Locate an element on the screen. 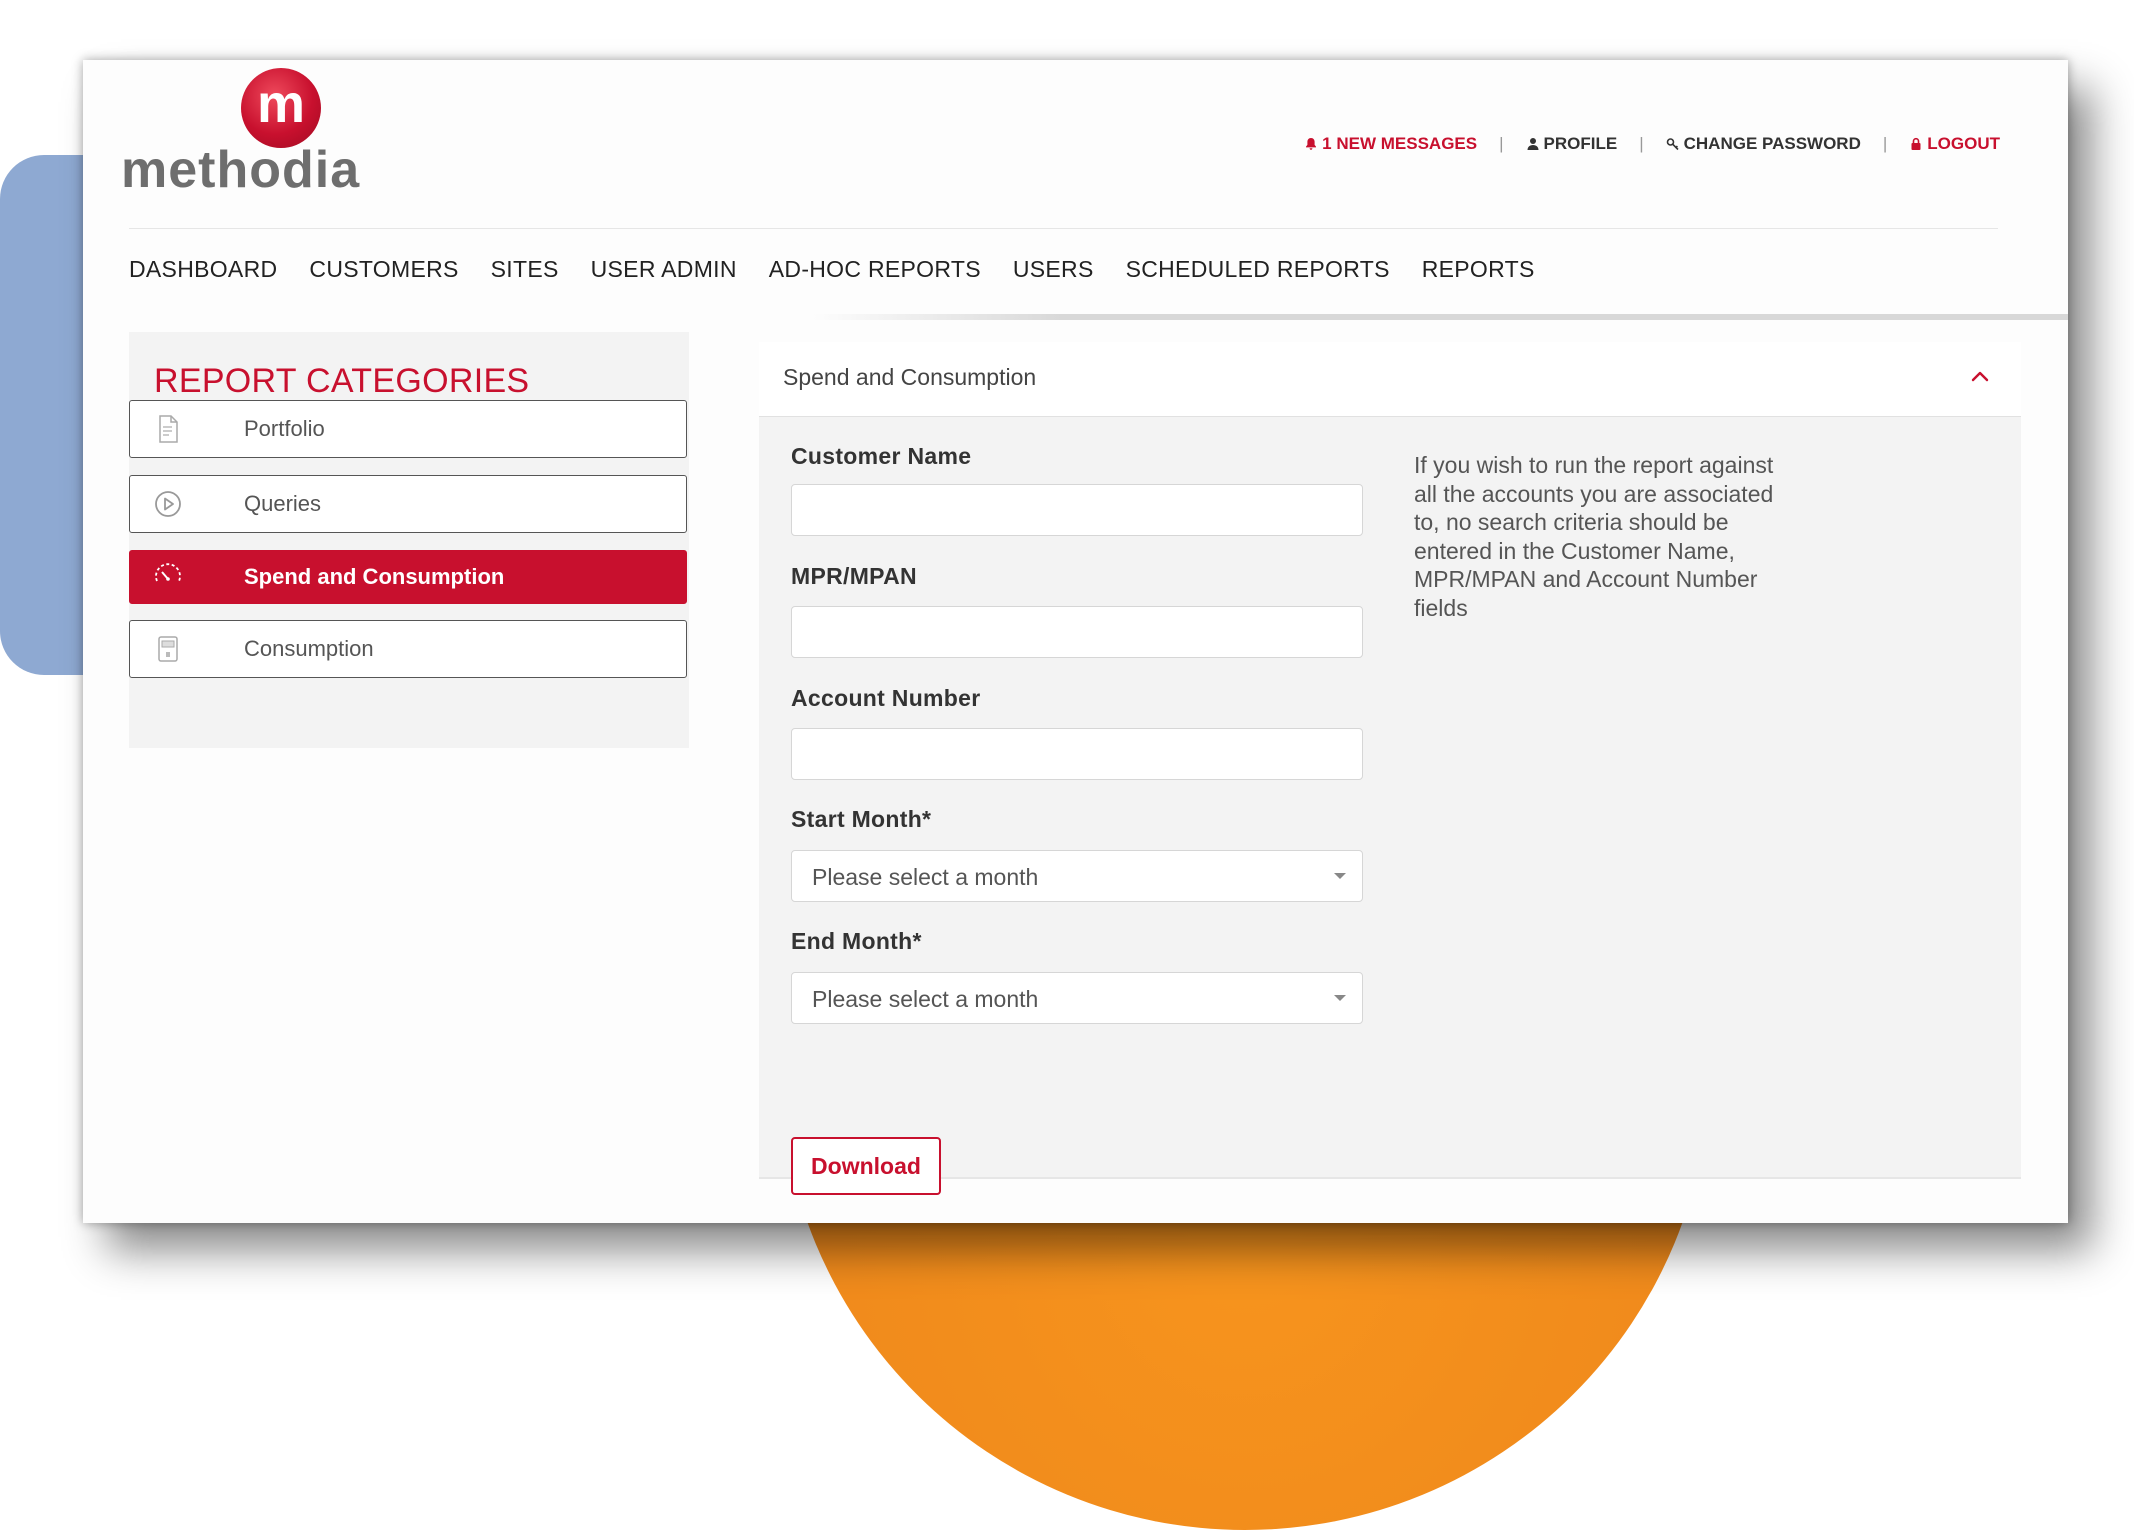 Image resolution: width=2134 pixels, height=1530 pixels. sidebar-item-portfolio: Portfolio is located at coordinates (408, 429).